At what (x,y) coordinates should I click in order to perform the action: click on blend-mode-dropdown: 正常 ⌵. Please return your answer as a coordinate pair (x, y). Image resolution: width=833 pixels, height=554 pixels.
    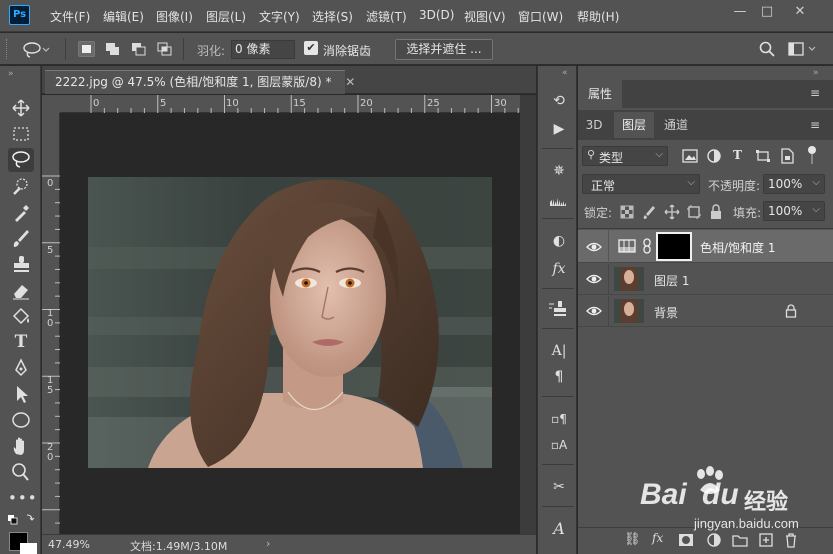
    Looking at the image, I should click on (641, 184).